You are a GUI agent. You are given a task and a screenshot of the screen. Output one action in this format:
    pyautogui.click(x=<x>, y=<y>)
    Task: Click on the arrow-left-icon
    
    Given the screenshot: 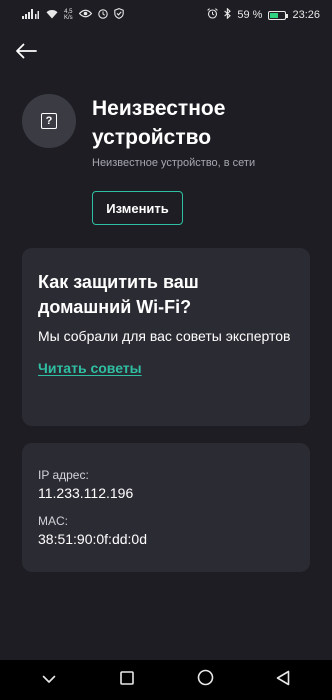 What is the action you would take?
    pyautogui.click(x=26, y=53)
    